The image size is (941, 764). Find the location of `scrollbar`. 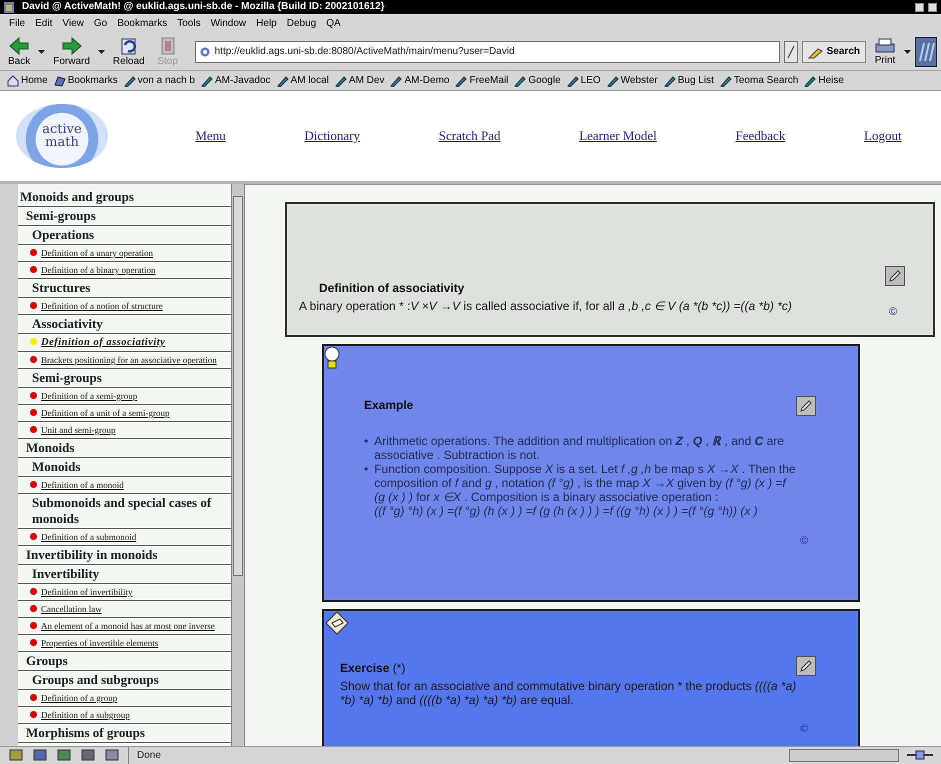

scrollbar is located at coordinates (237, 465).